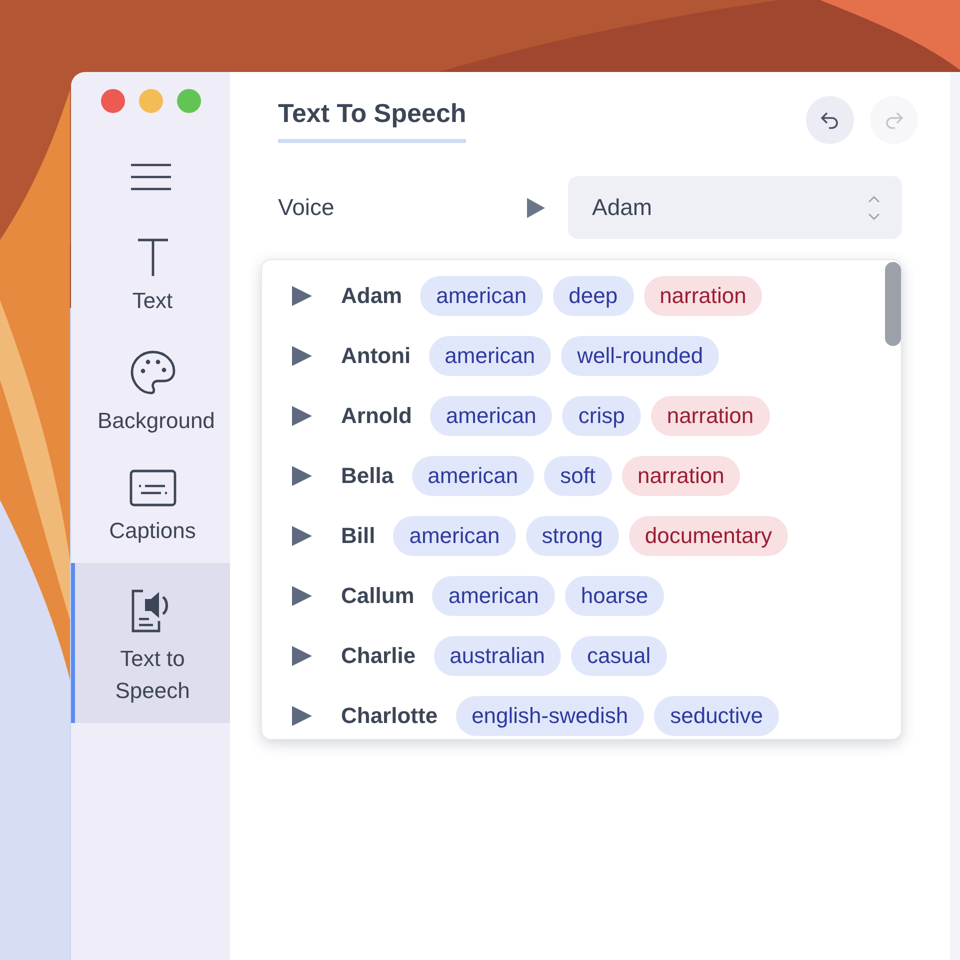 This screenshot has height=960, width=960. Describe the element at coordinates (372, 120) in the screenshot. I see `page-title: Text To Speech` at that location.